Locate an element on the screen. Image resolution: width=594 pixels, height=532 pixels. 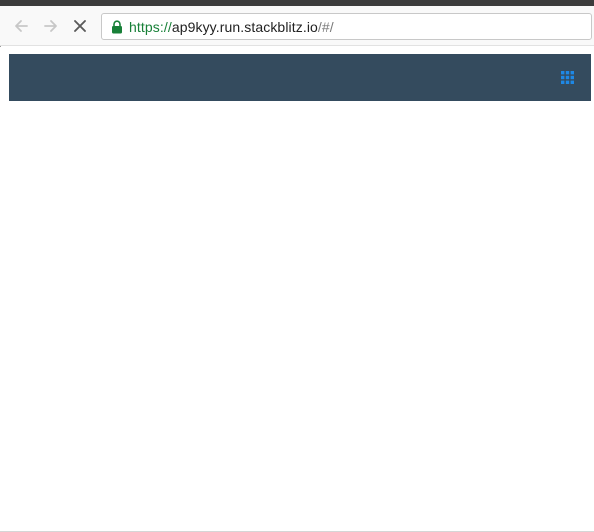
arrow-left-icon is located at coordinates (21, 26).